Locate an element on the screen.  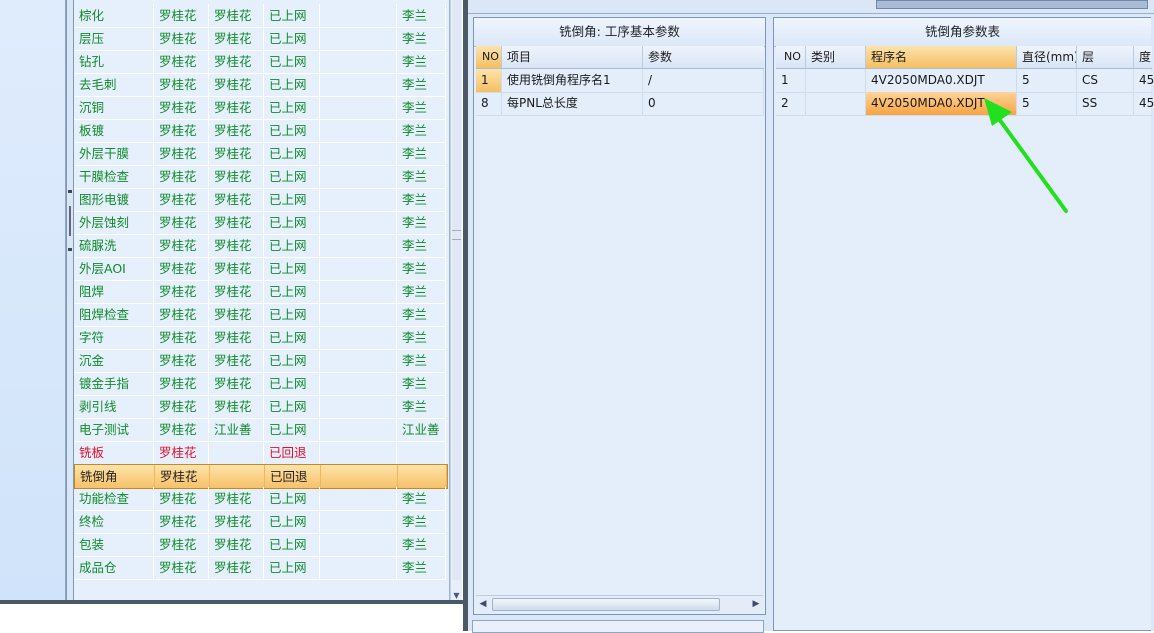
process-row: 钻孔 罗桂花 罗桂花 已上网 李兰 is located at coordinates (260, 62).